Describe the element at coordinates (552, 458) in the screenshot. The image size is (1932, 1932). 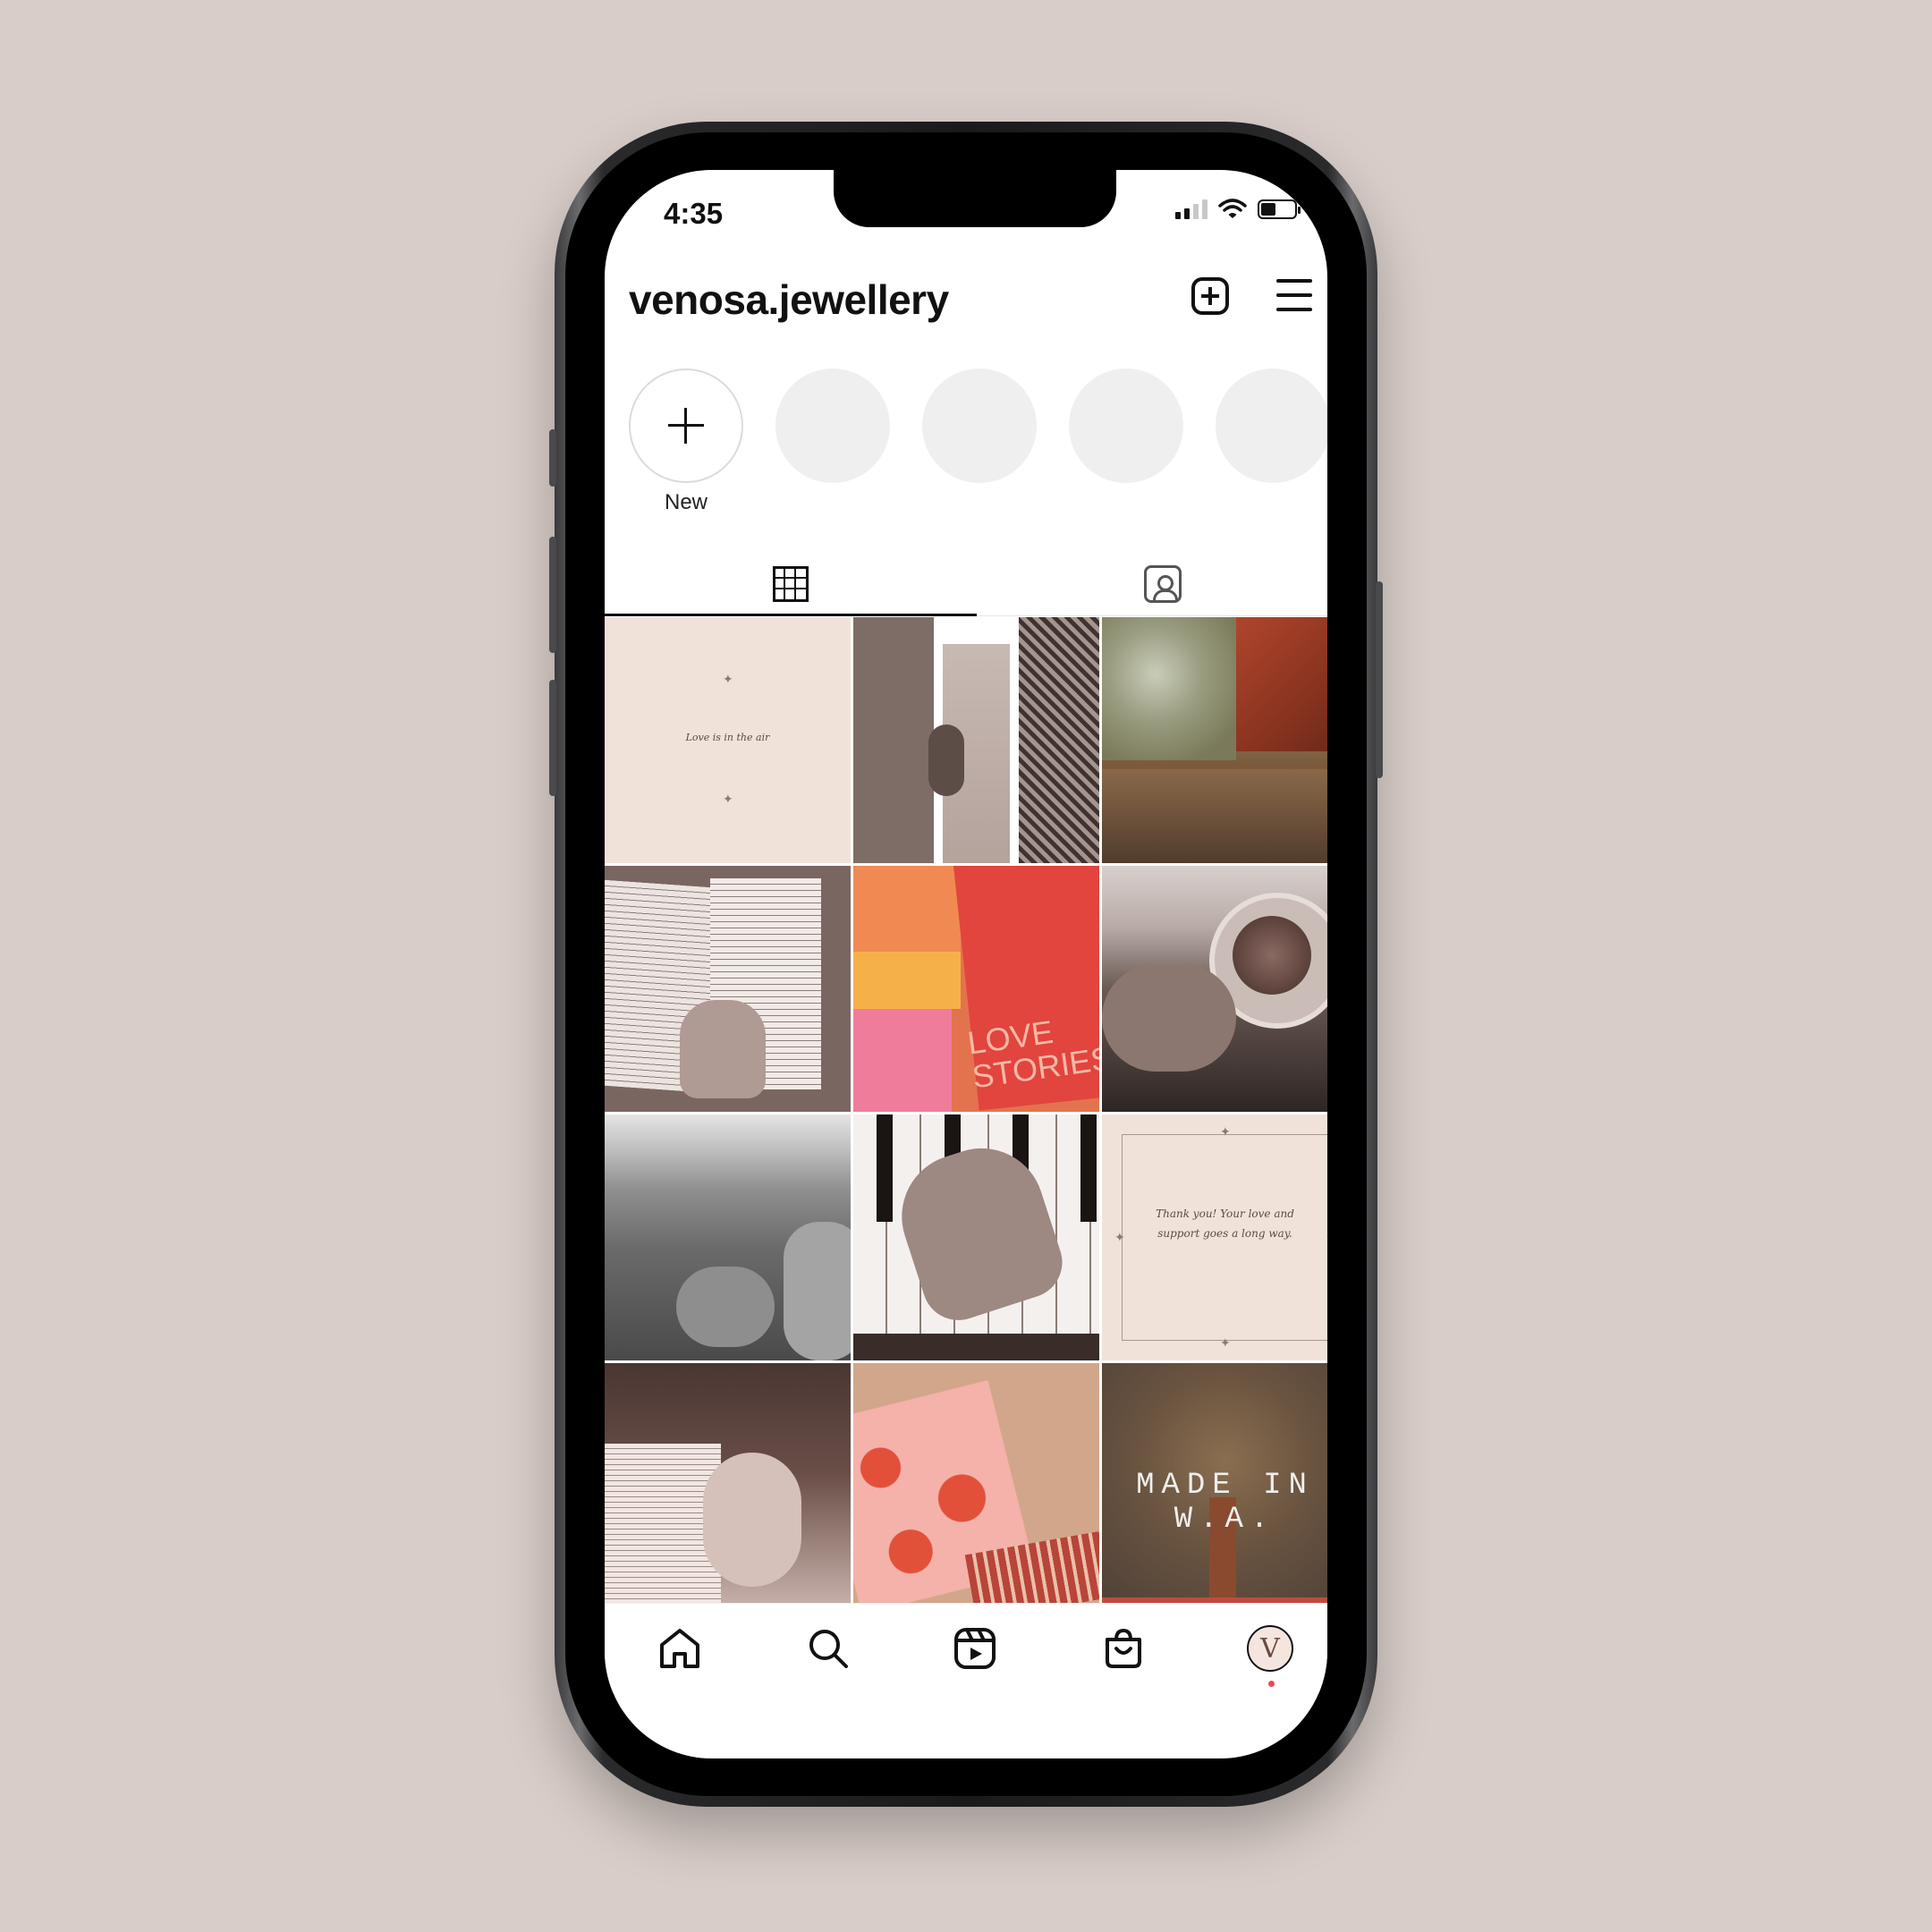
I see `mute-switch` at that location.